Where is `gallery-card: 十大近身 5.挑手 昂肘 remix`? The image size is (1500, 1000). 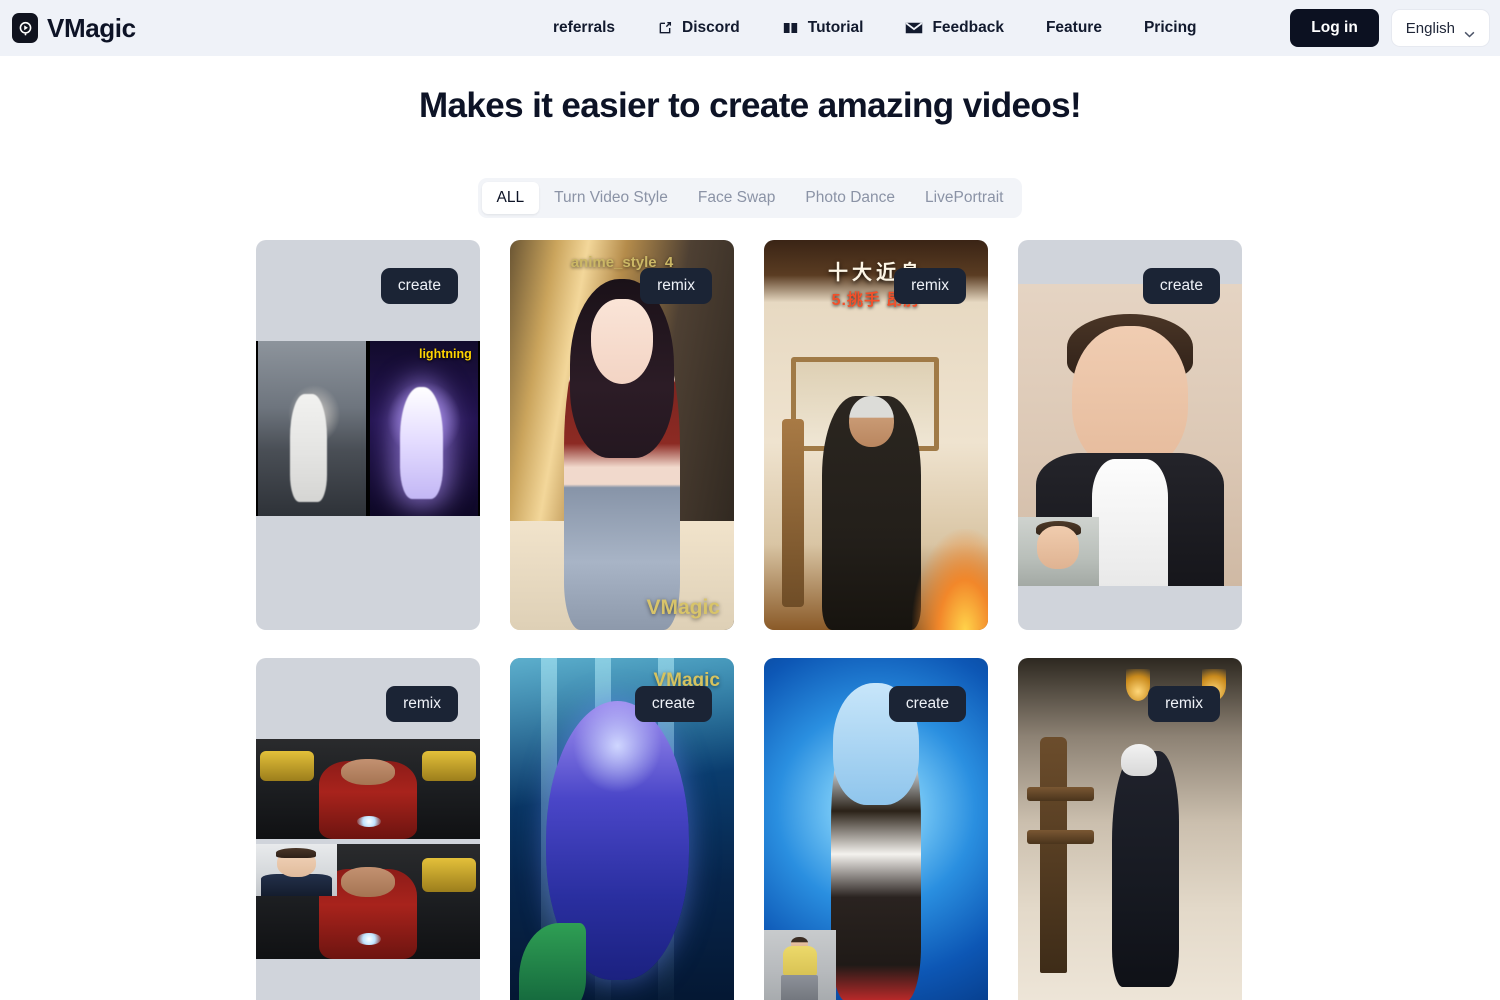
gallery-card: 十大近身 5.挑手 昂肘 remix is located at coordinates (876, 435).